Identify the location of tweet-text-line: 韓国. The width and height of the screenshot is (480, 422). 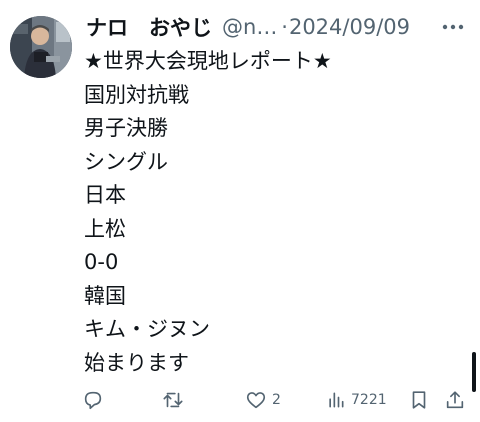
(105, 295).